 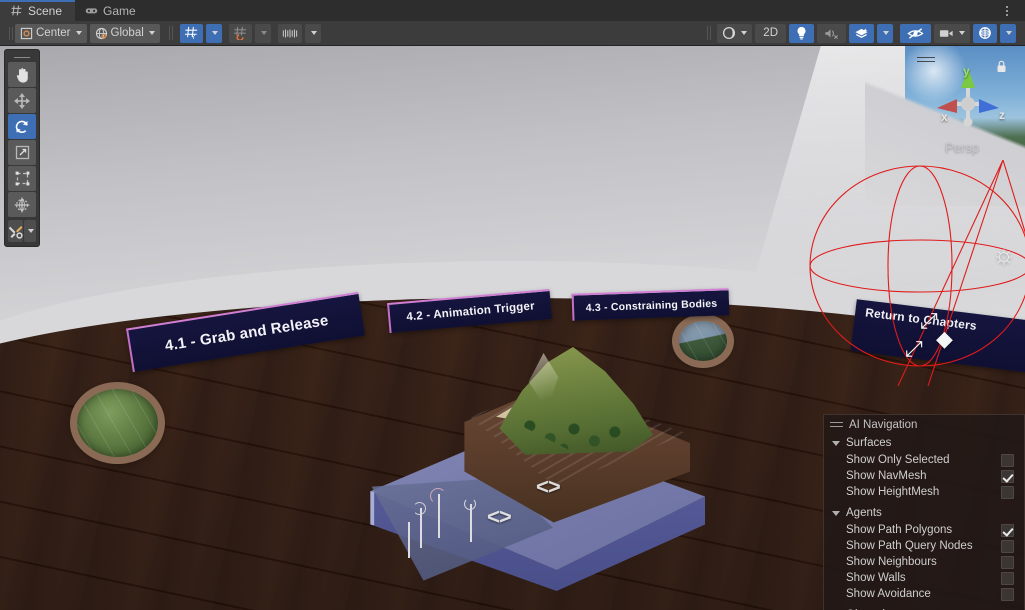 What do you see at coordinates (438, 496) in the screenshot?
I see `turbine-rotor` at bounding box center [438, 496].